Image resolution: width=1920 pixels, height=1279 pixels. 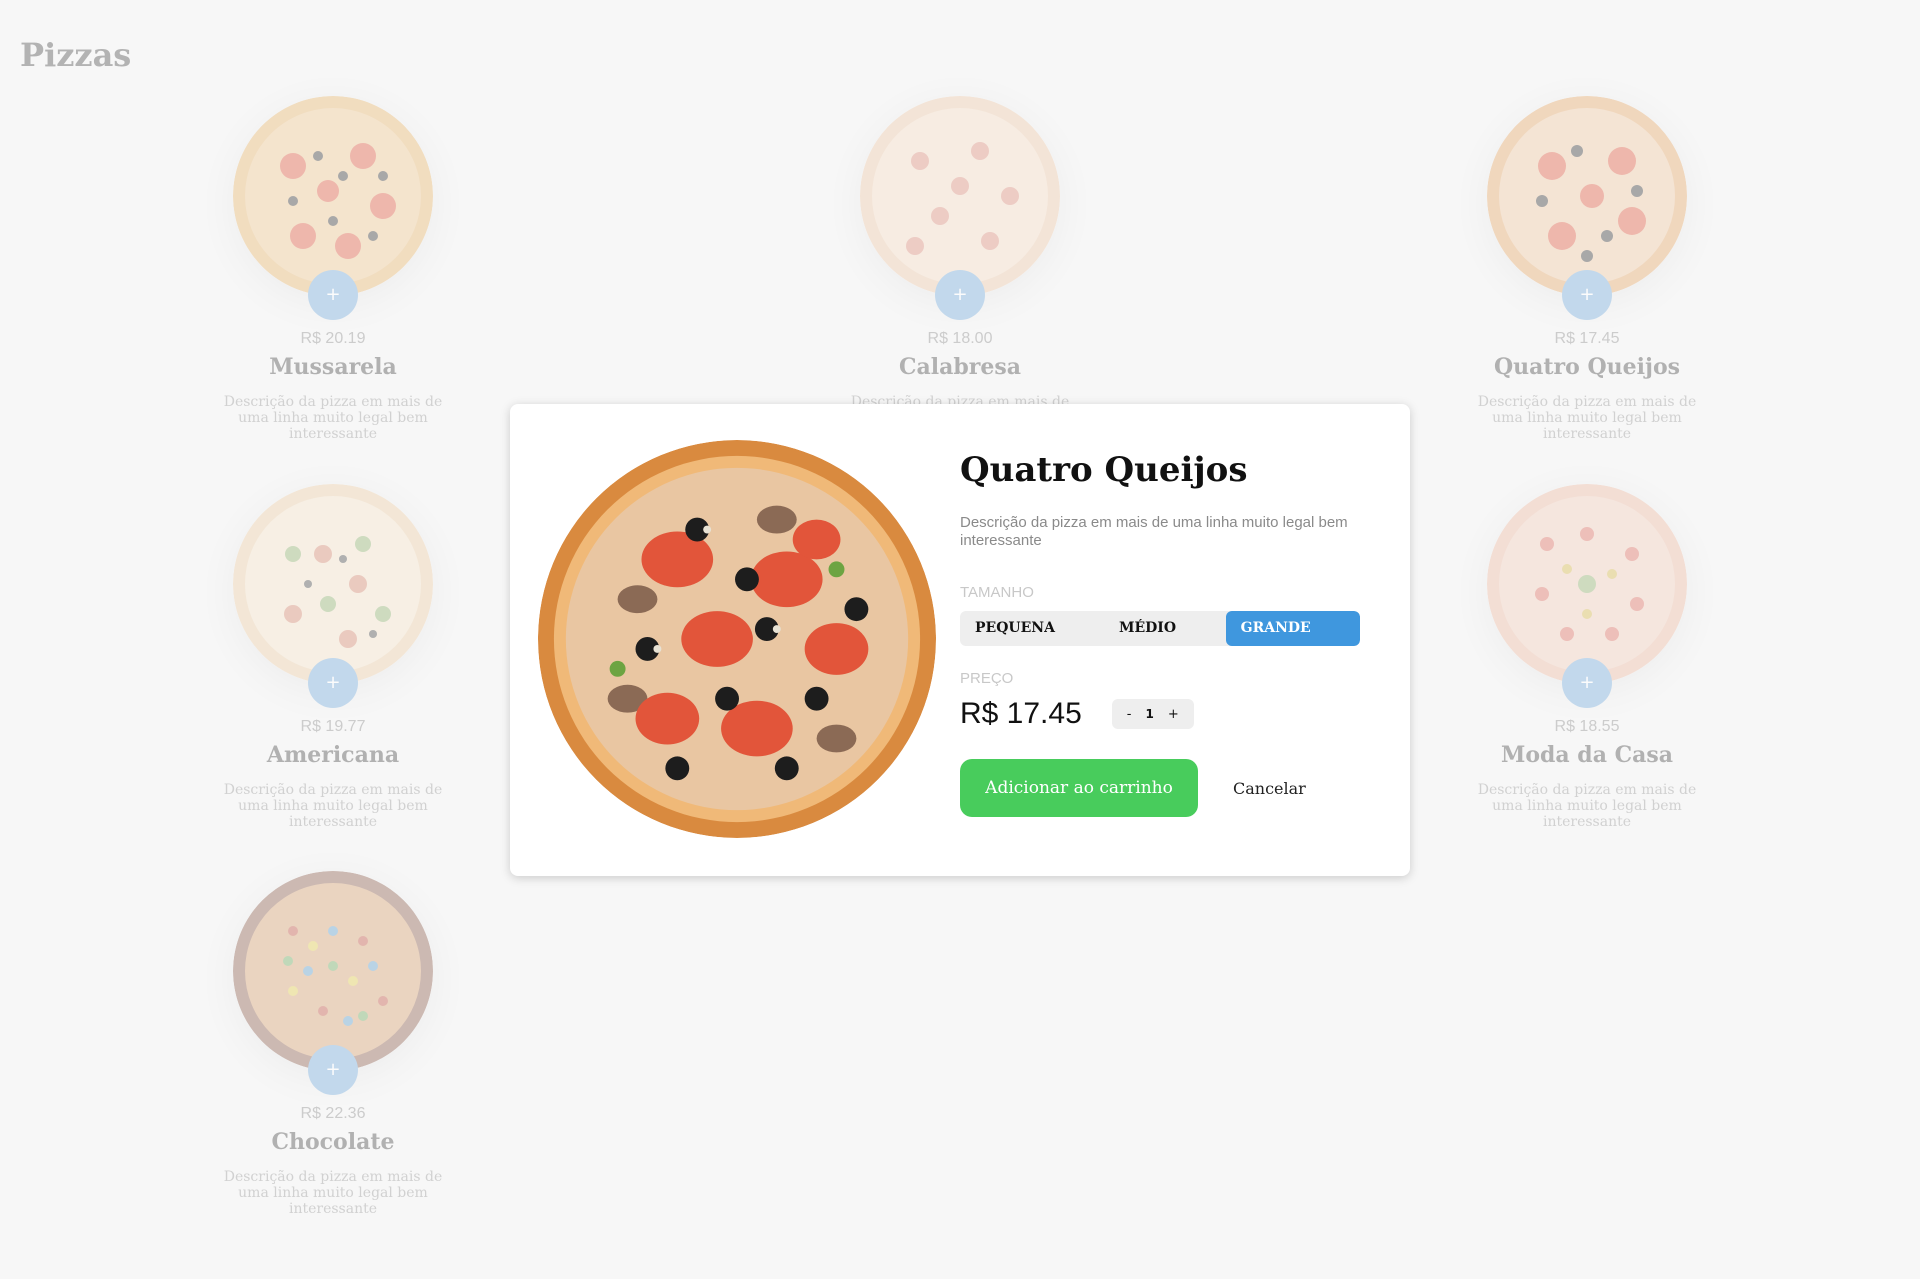 I want to click on size-option-medio: MÉDIO 530g, so click(x=1165, y=628).